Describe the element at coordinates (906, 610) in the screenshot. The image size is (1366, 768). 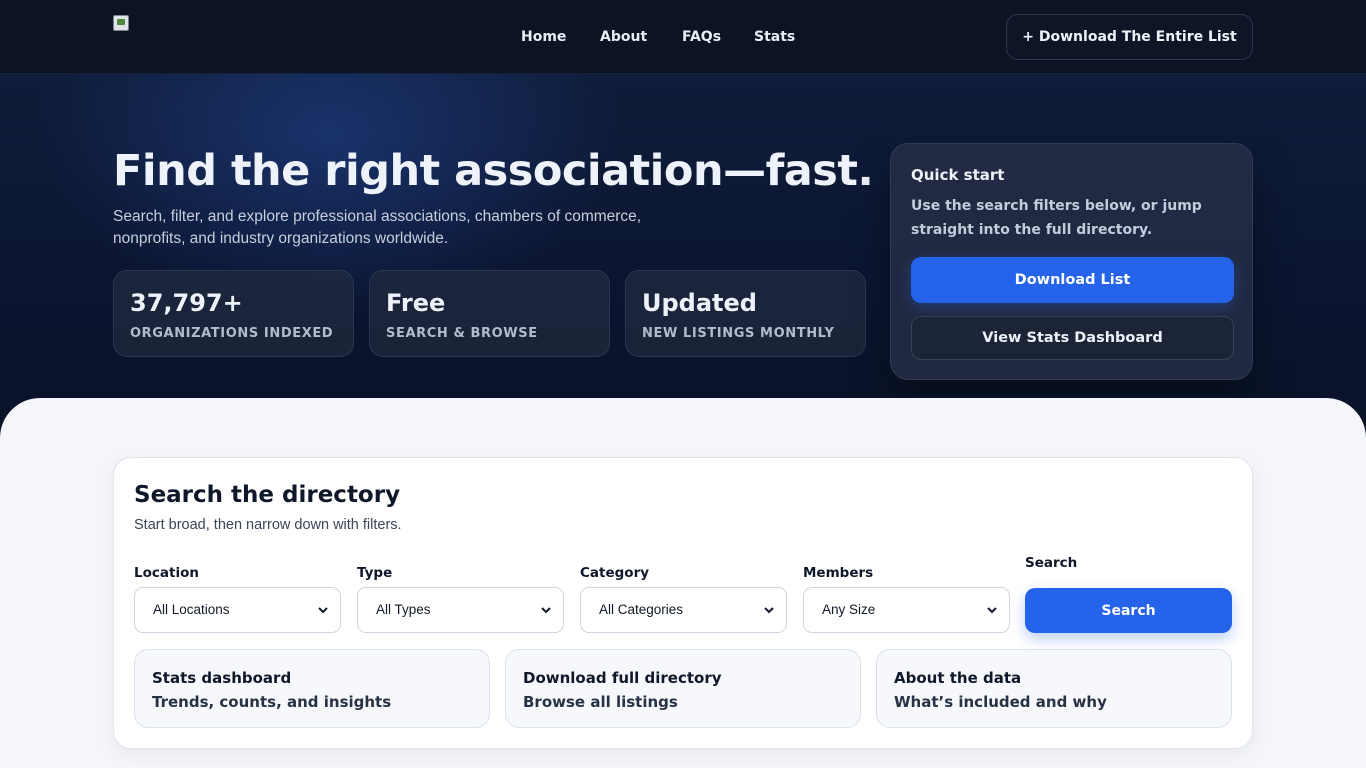
I see `members-select: Any Size` at that location.